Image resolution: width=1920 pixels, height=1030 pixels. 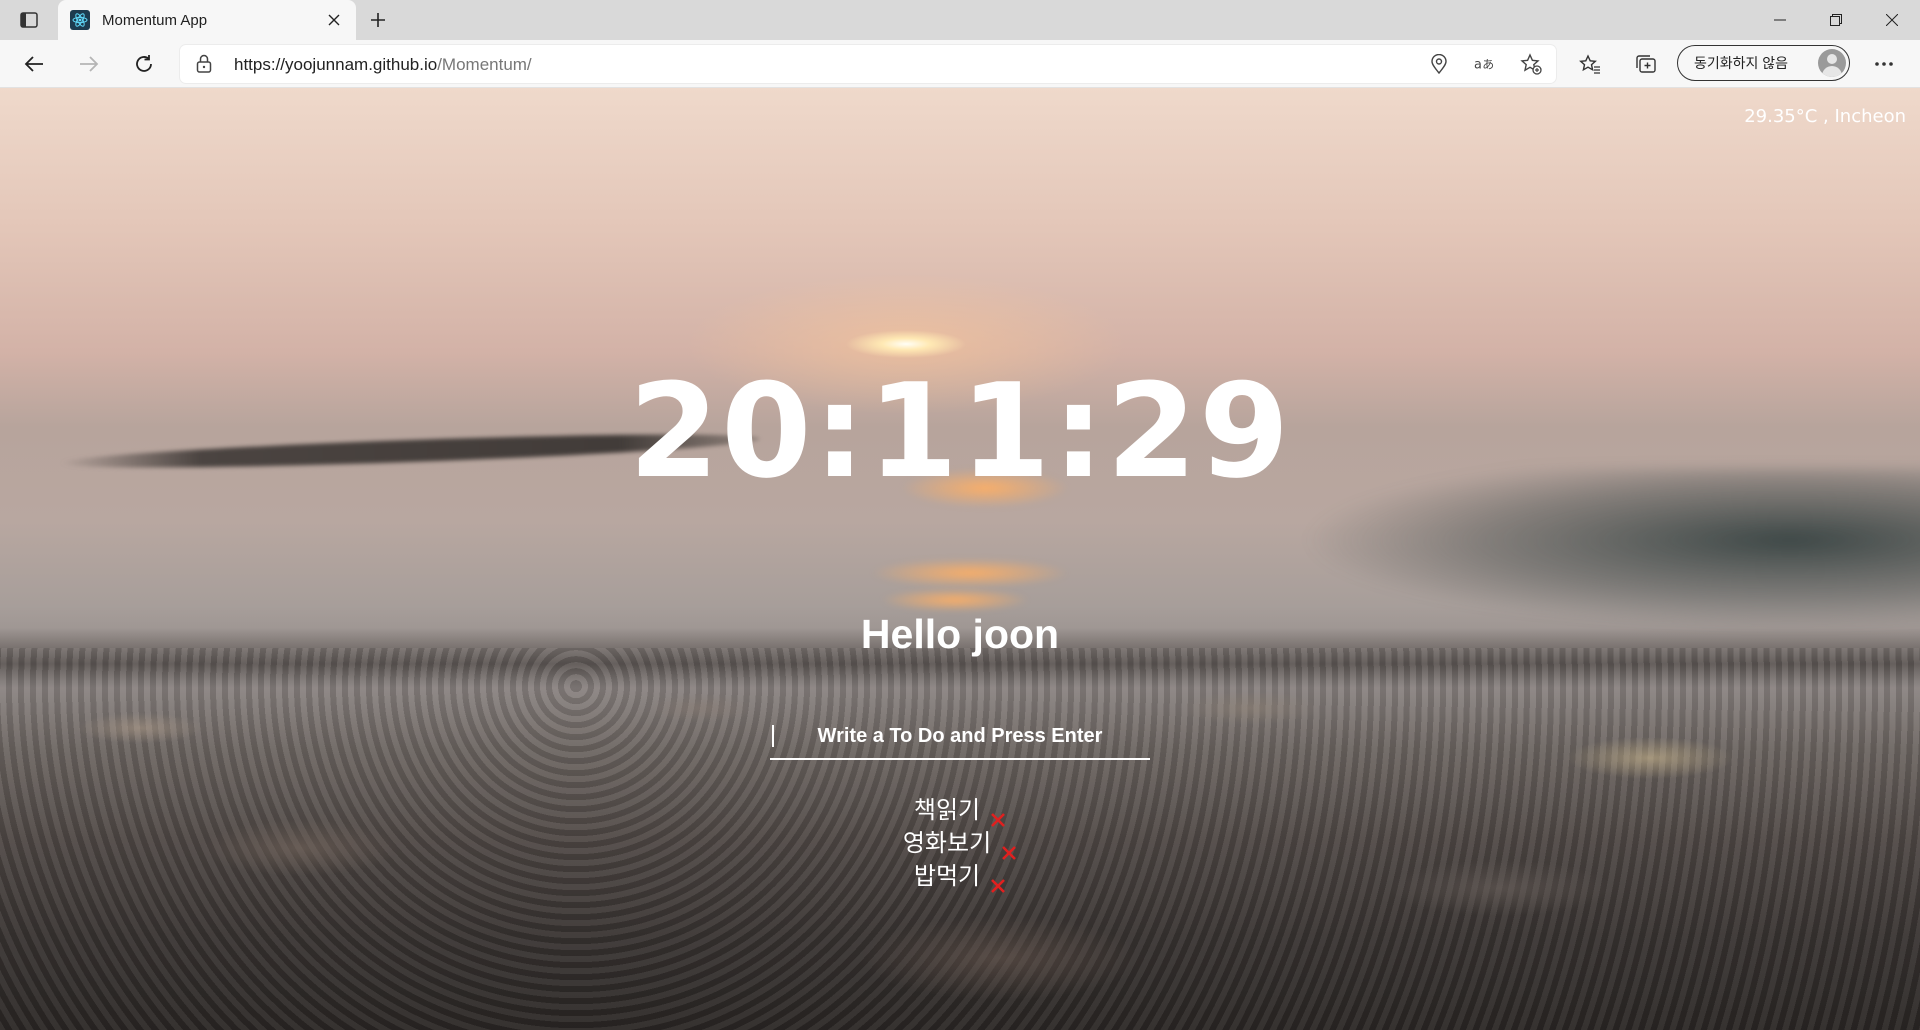 I want to click on back-button, so click(x=34, y=64).